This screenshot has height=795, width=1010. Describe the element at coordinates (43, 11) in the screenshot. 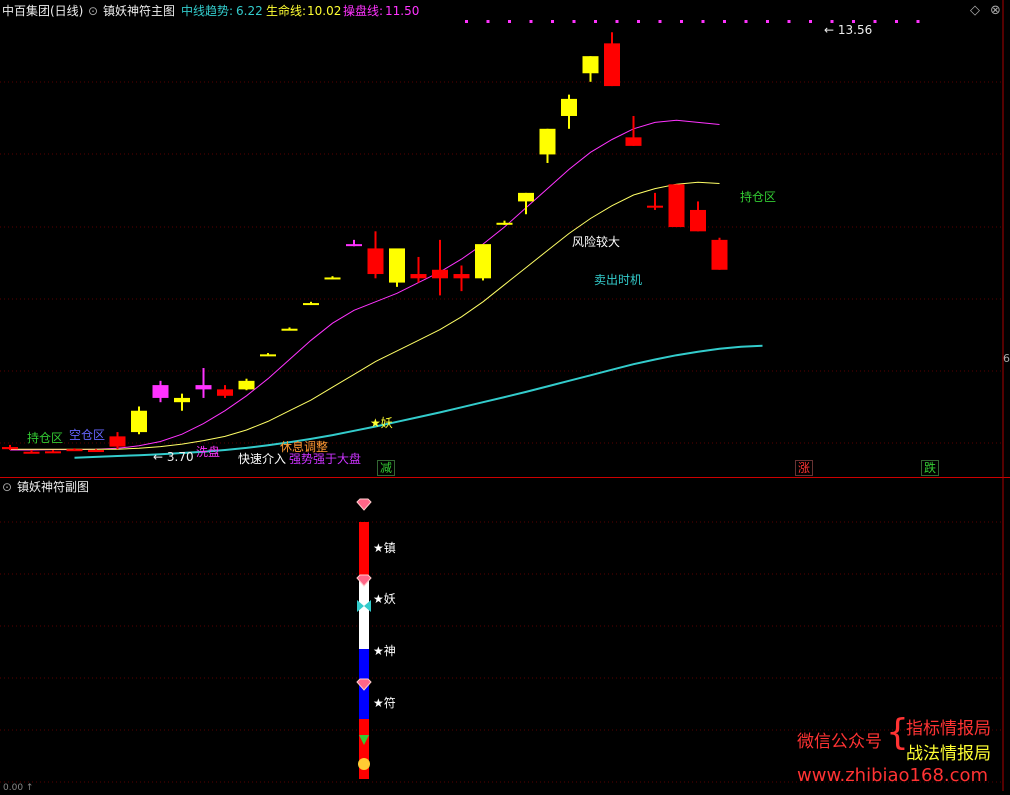

I see `stock-title: 中百集团(日线)` at that location.